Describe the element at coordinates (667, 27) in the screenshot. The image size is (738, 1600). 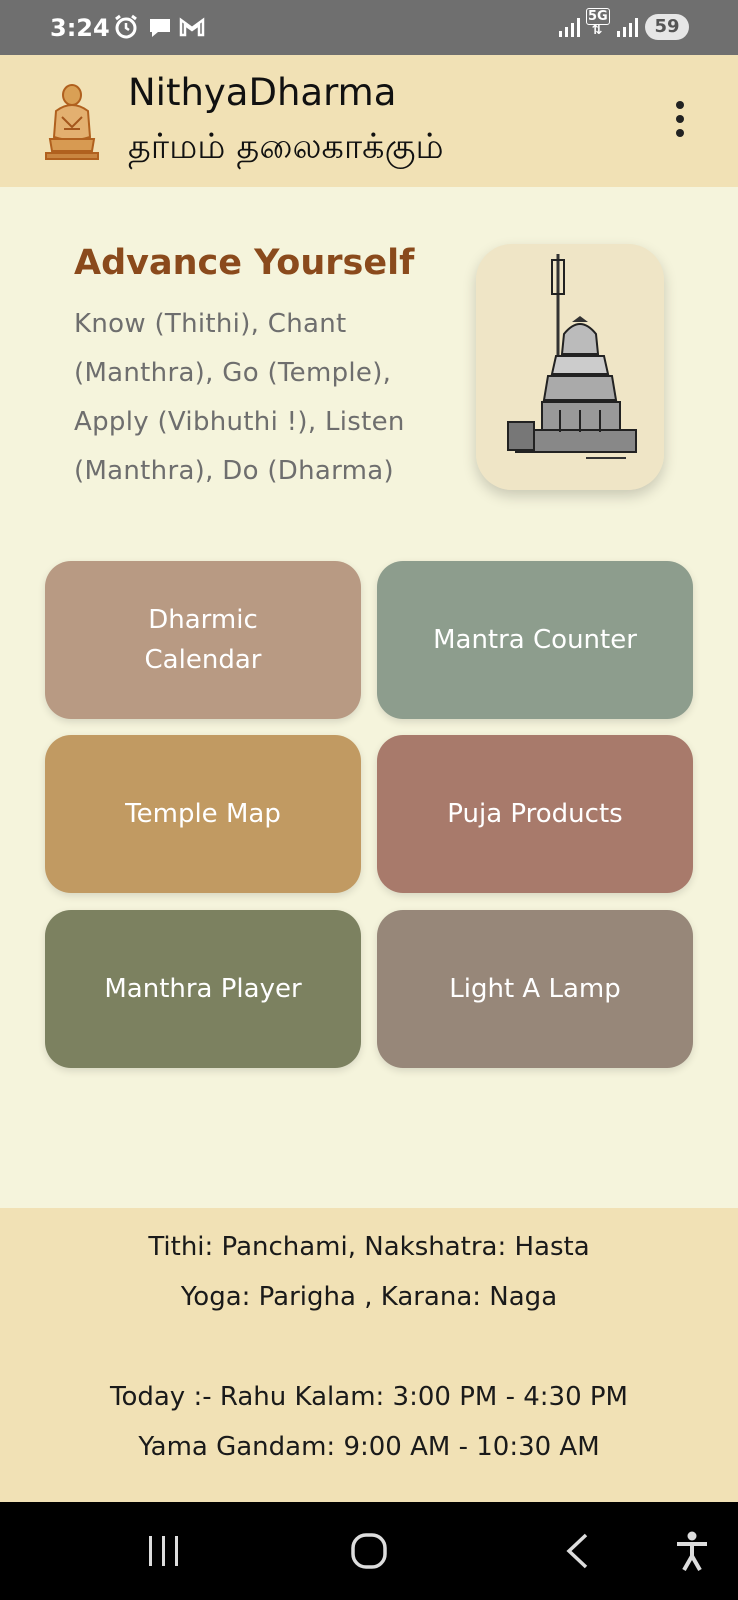
I see `battery-indicator: 59` at that location.